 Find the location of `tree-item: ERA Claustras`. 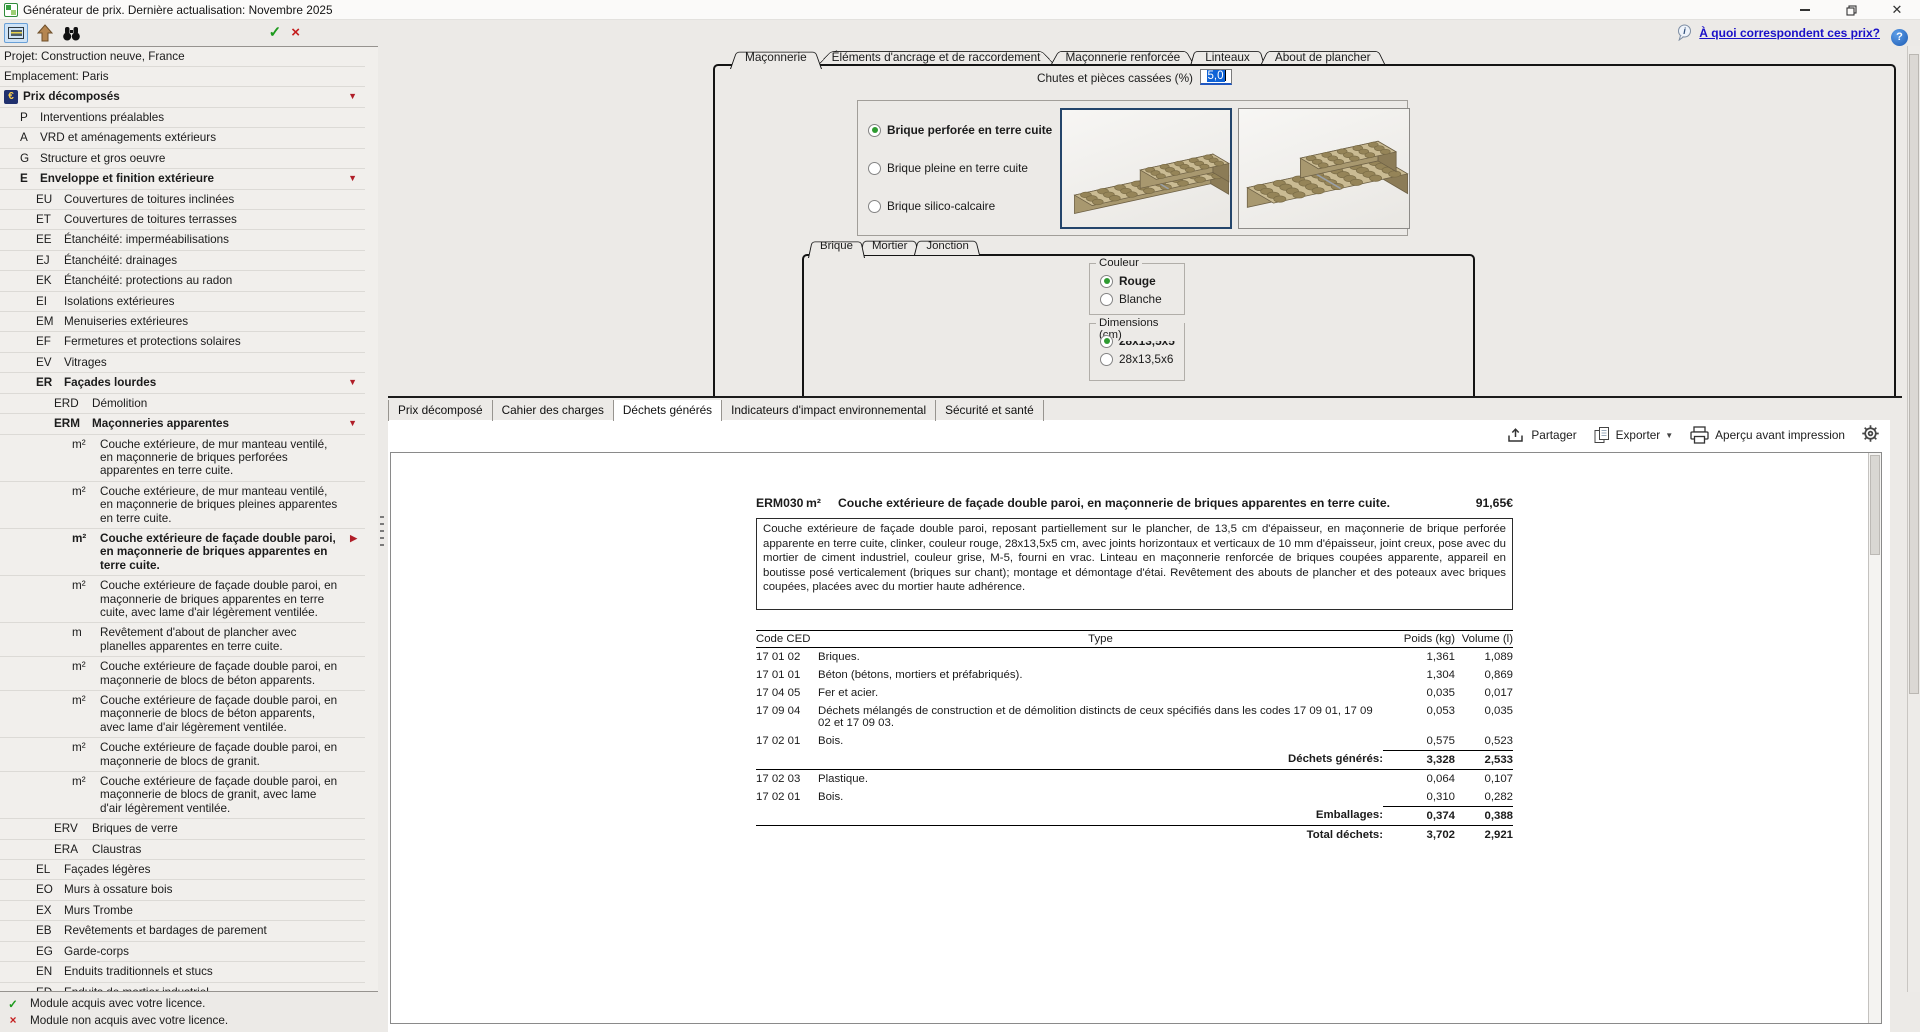

tree-item: ERA Claustras is located at coordinates (182, 850).